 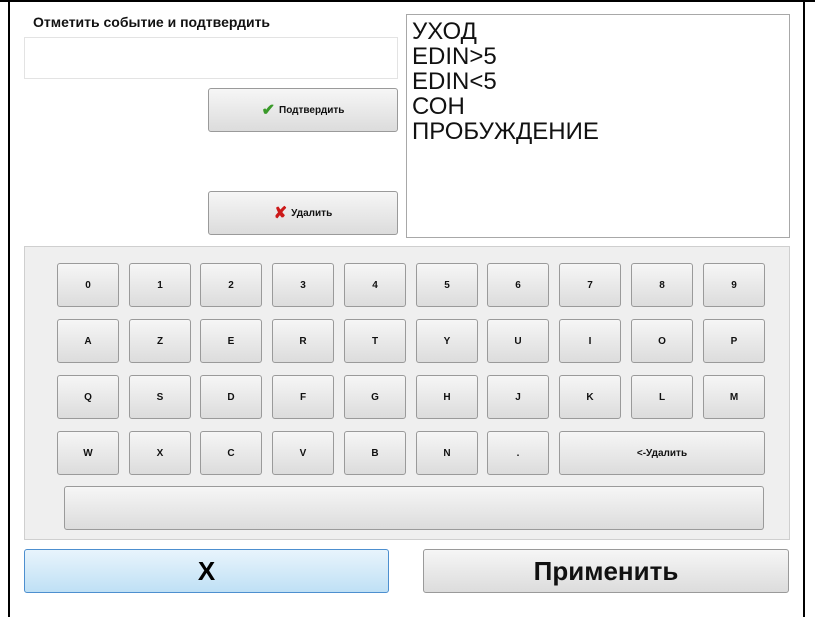 I want to click on key-4: 4, so click(x=375, y=285).